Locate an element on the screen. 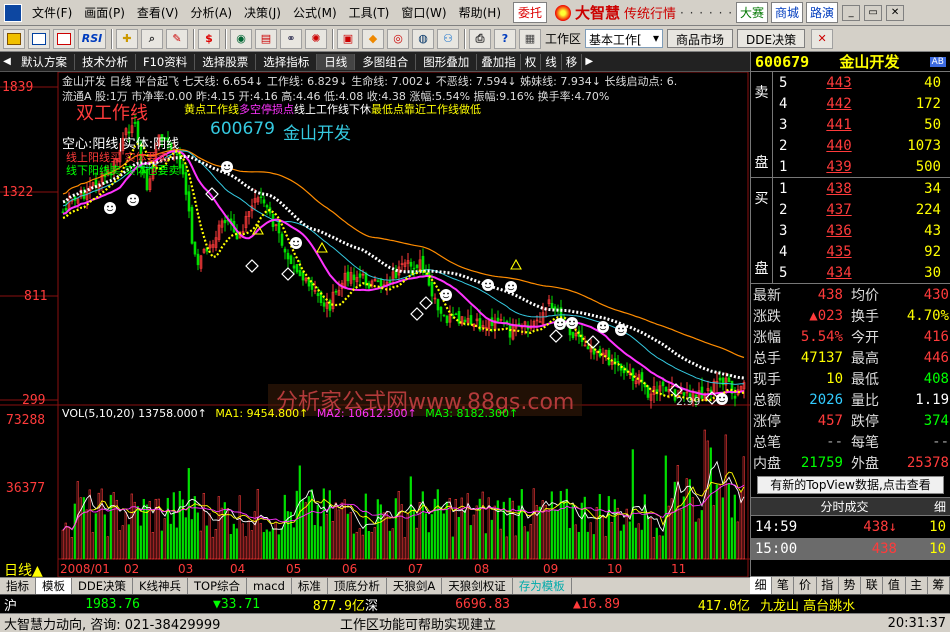  menu-view: 查看(V) is located at coordinates (158, 12).